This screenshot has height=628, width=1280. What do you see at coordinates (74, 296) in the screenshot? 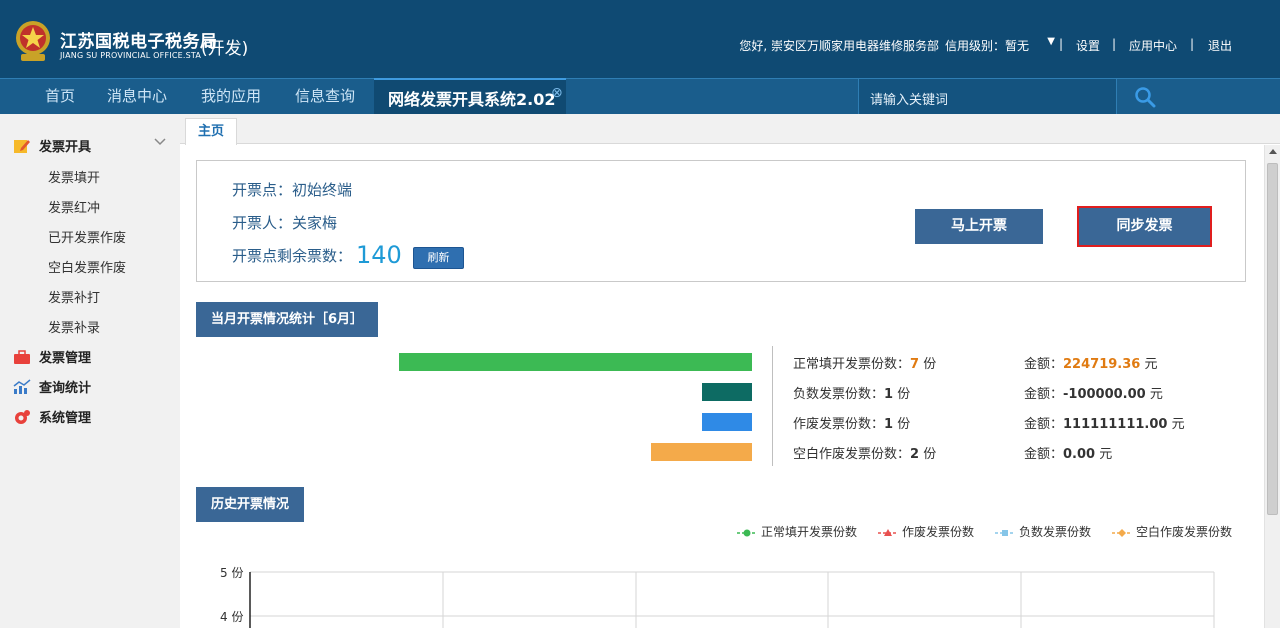
I see `sidebar-item-reprint: 发票补打` at bounding box center [74, 296].